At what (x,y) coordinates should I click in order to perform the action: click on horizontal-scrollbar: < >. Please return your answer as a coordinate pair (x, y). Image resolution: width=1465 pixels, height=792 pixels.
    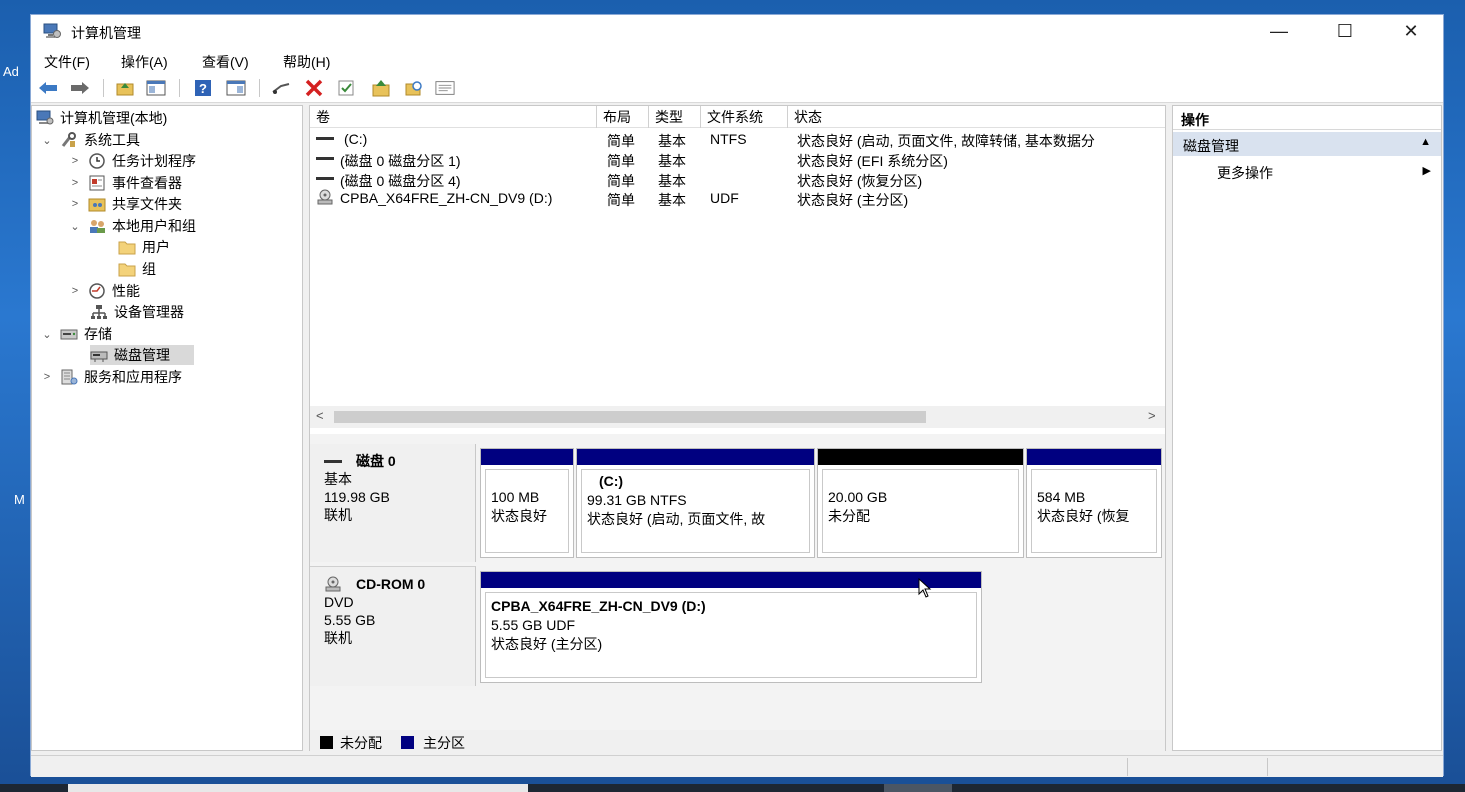
    Looking at the image, I should click on (737, 417).